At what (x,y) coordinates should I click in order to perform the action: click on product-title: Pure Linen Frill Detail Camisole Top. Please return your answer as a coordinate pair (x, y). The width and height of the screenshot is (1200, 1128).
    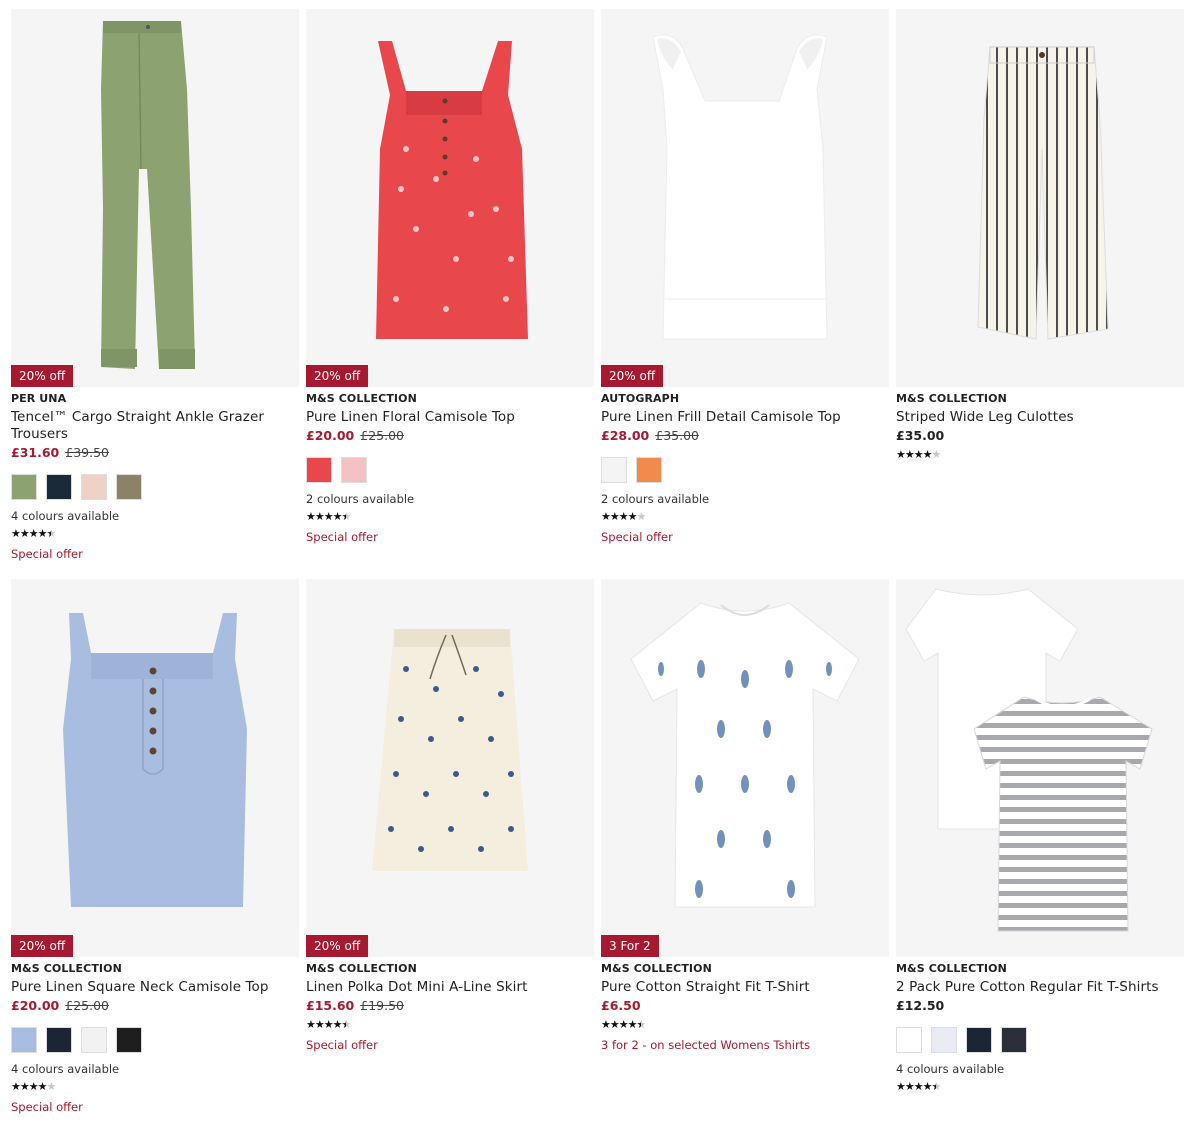
    Looking at the image, I should click on (745, 417).